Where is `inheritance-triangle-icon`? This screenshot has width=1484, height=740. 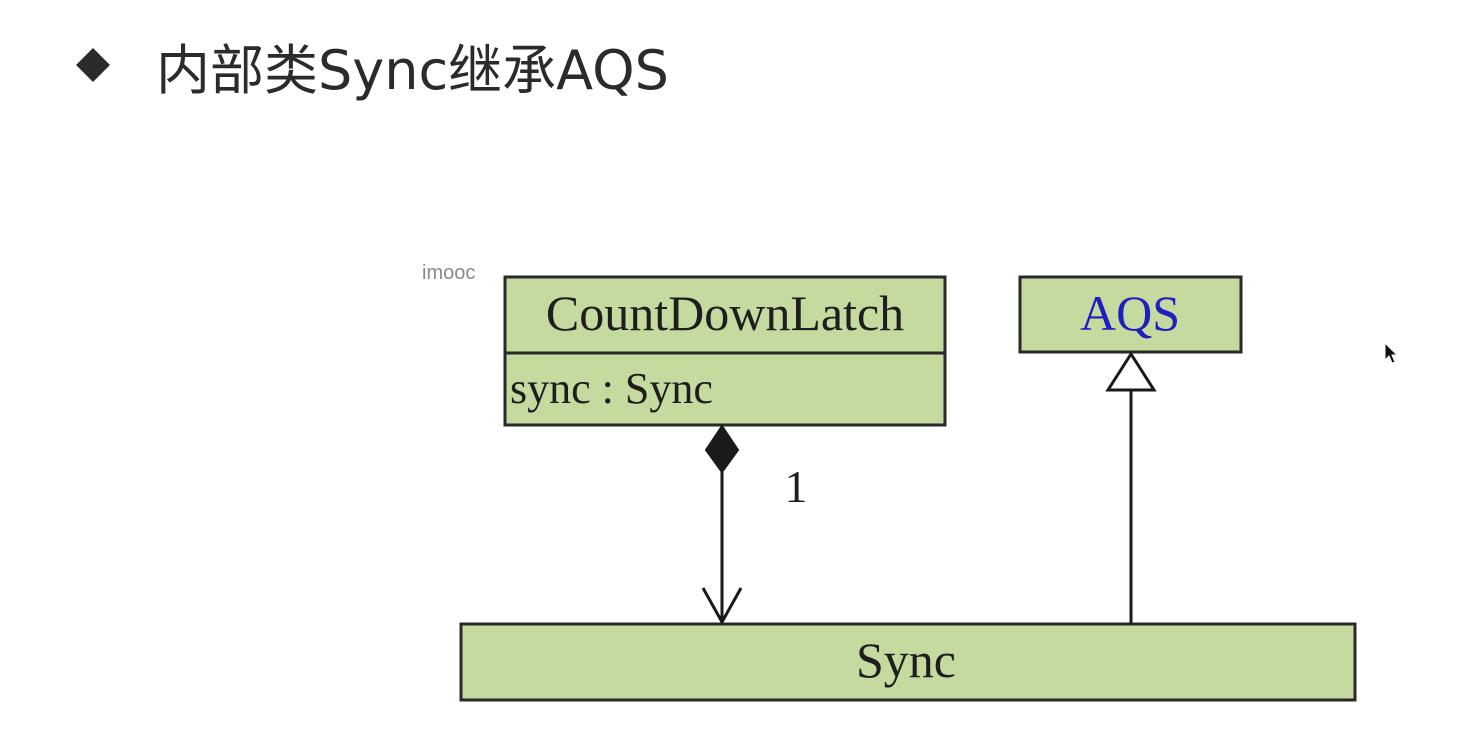 inheritance-triangle-icon is located at coordinates (1131, 371).